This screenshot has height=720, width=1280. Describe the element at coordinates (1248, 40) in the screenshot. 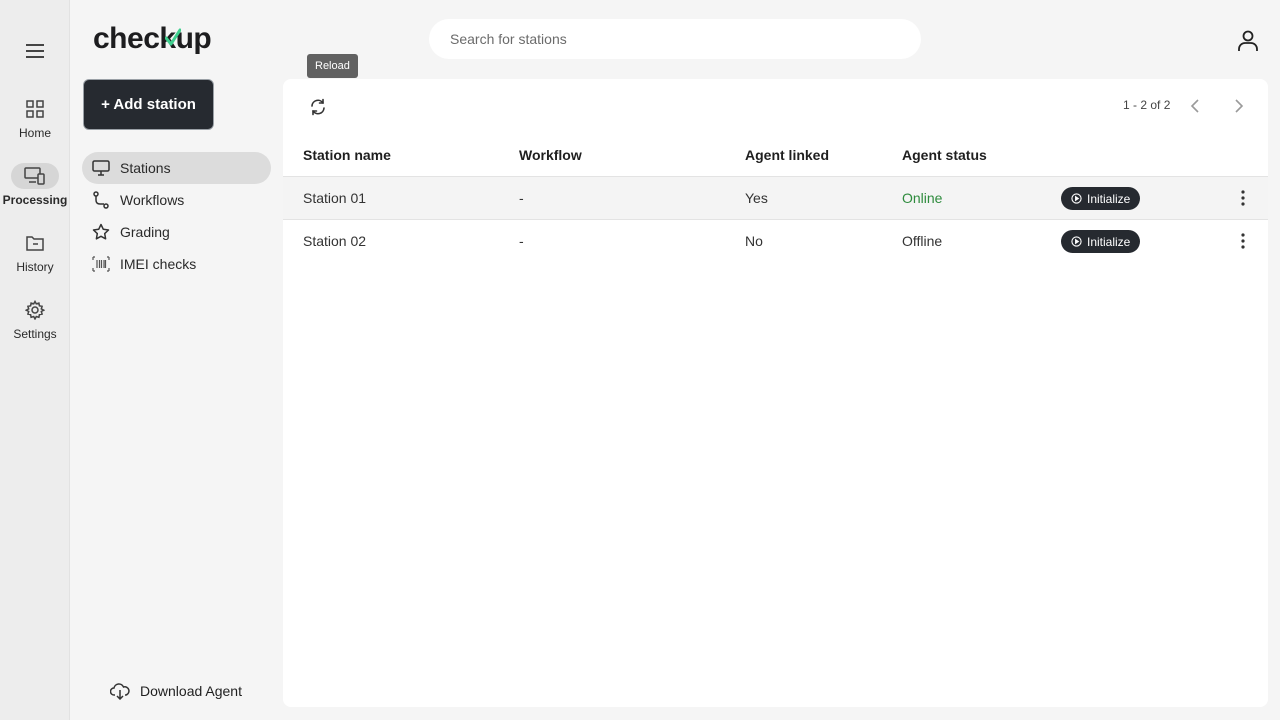

I see `user-account-icon` at that location.